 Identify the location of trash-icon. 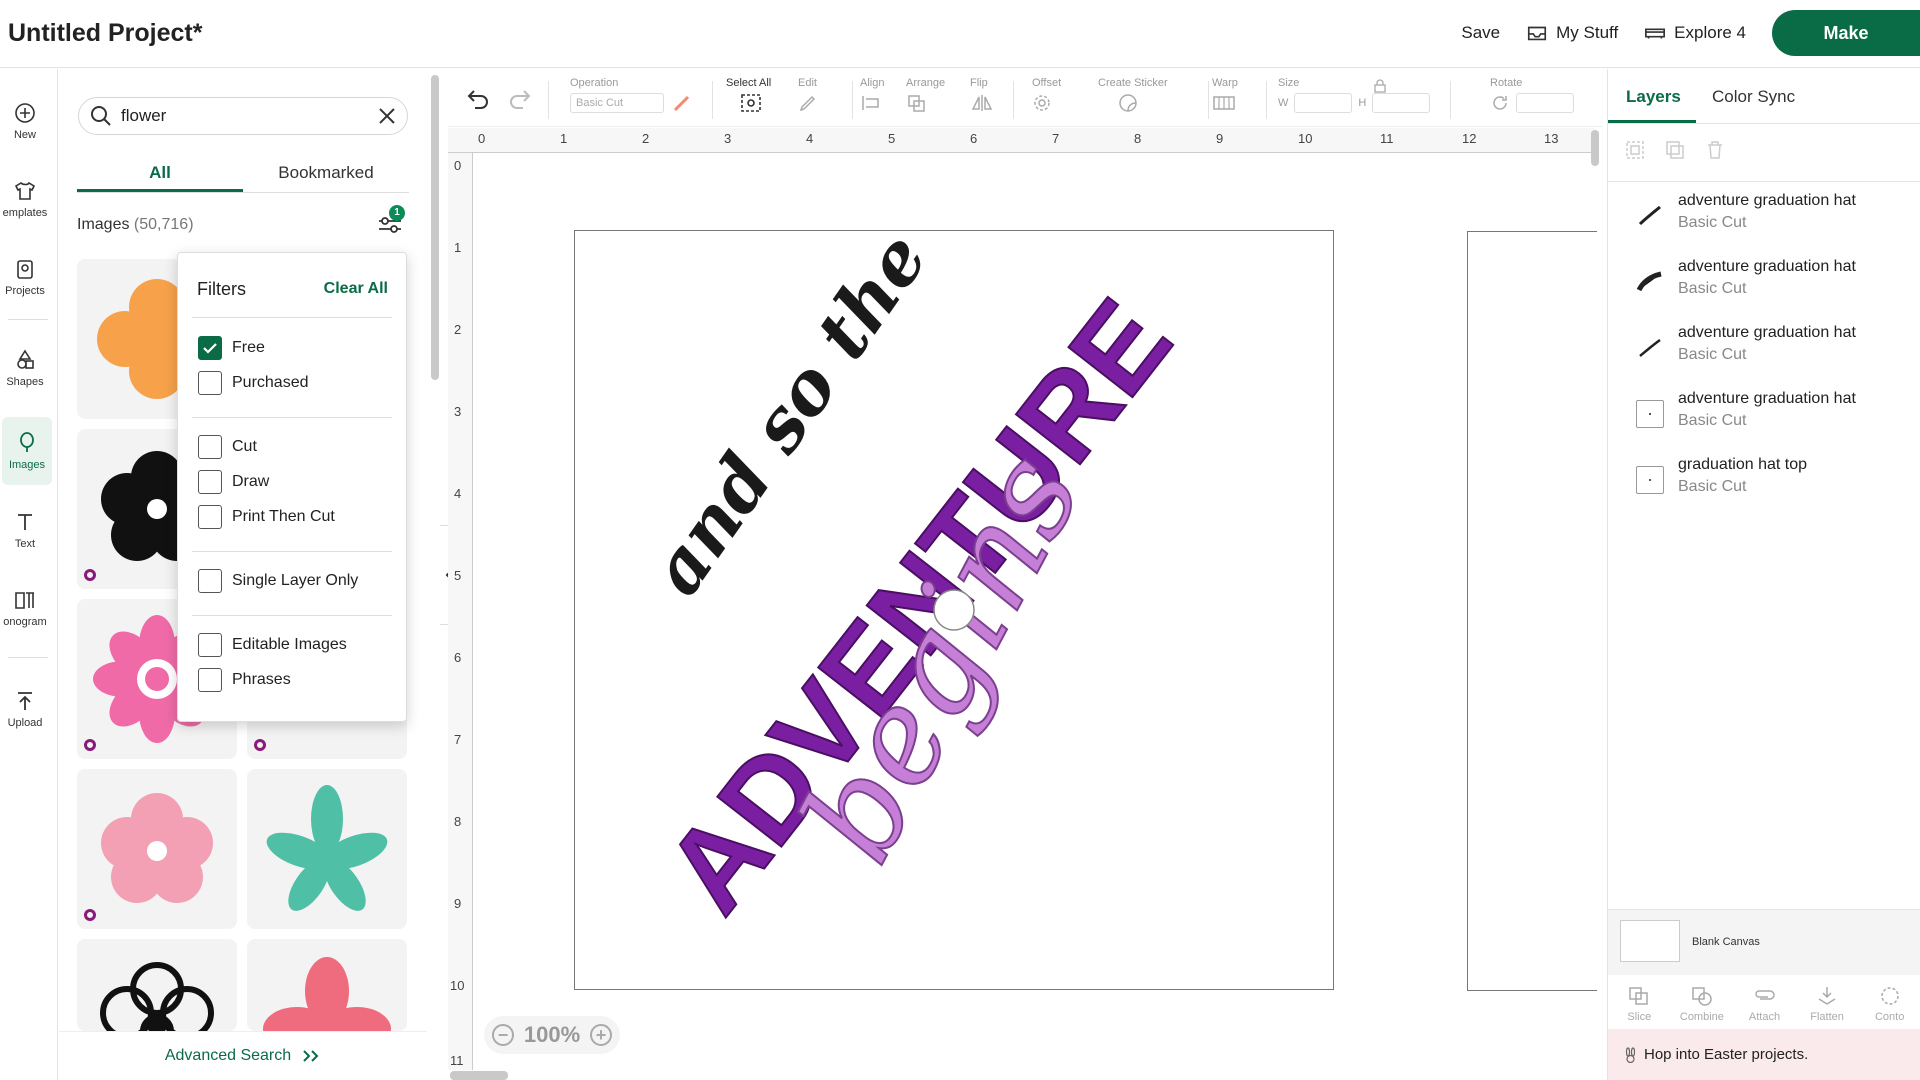
(1715, 150).